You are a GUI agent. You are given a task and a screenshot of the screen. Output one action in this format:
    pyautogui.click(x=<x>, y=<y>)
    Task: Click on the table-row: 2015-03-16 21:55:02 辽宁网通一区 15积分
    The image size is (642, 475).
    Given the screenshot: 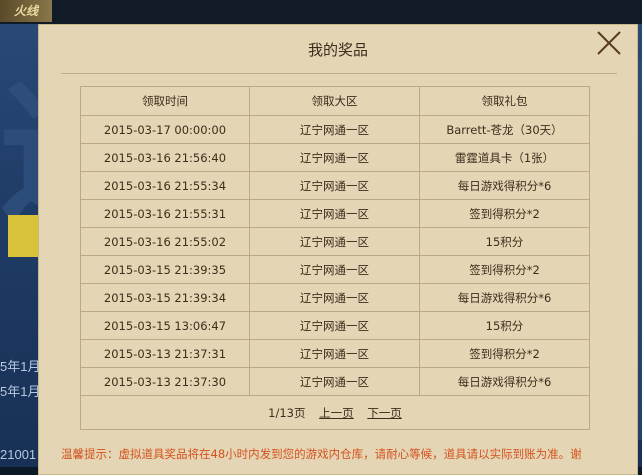 What is the action you would take?
    pyautogui.click(x=335, y=241)
    